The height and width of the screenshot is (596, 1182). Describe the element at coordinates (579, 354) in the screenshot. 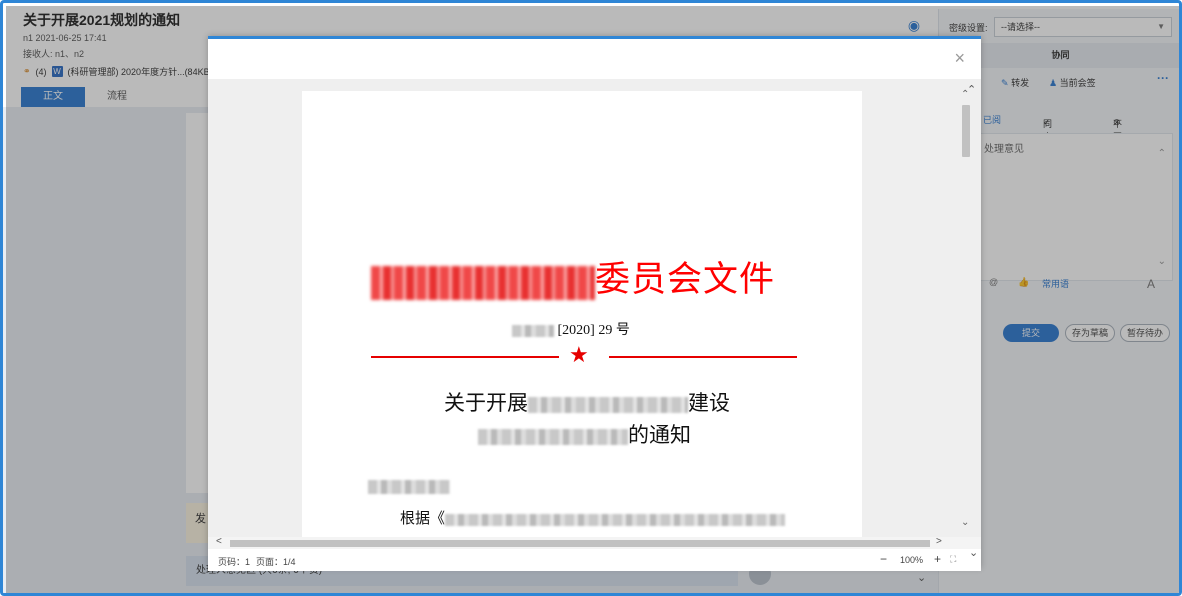

I see `star-icon: ★` at that location.